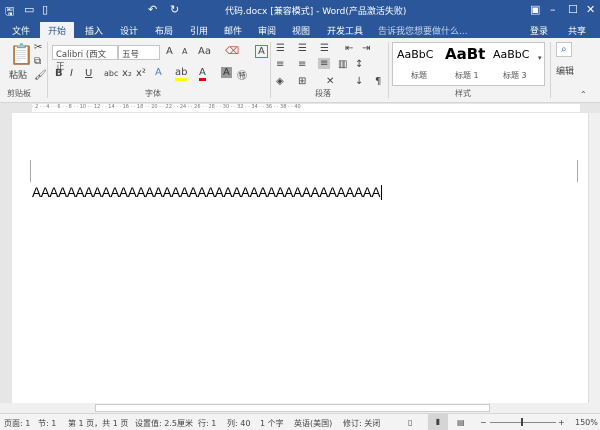  What do you see at coordinates (40, 75) in the screenshot?
I see `format-painter-icon: 🖌` at bounding box center [40, 75].